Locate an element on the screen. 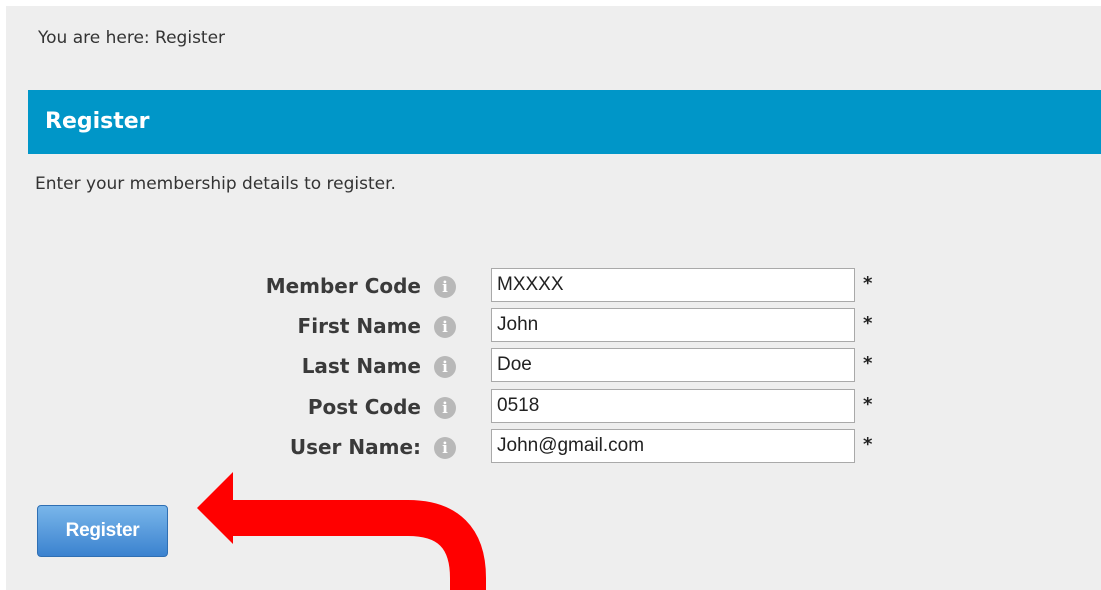 This screenshot has height=590, width=1101. red-curved-arrow-icon is located at coordinates (341, 531).